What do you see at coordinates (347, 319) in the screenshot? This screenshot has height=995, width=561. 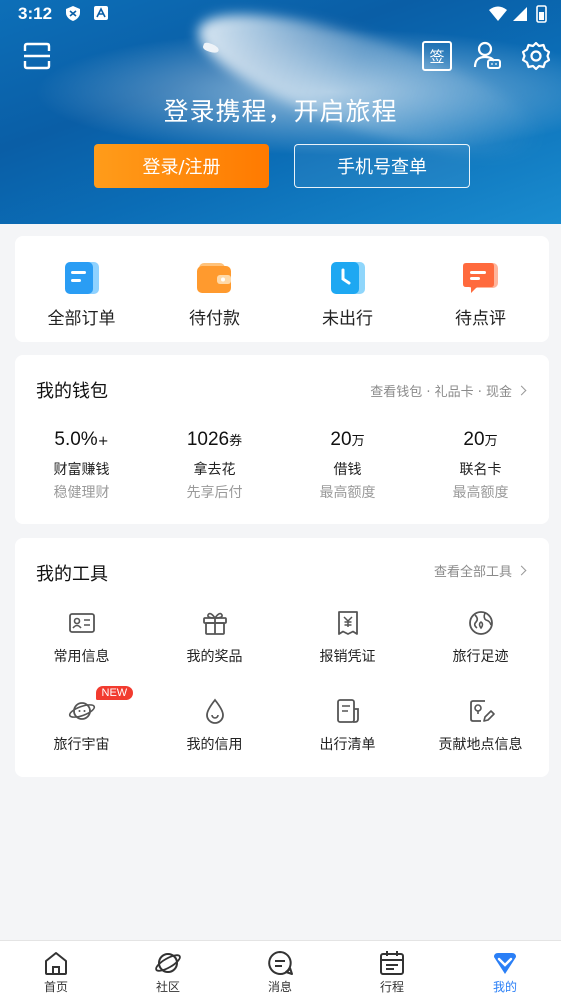 I see `order-label: 未出行` at bounding box center [347, 319].